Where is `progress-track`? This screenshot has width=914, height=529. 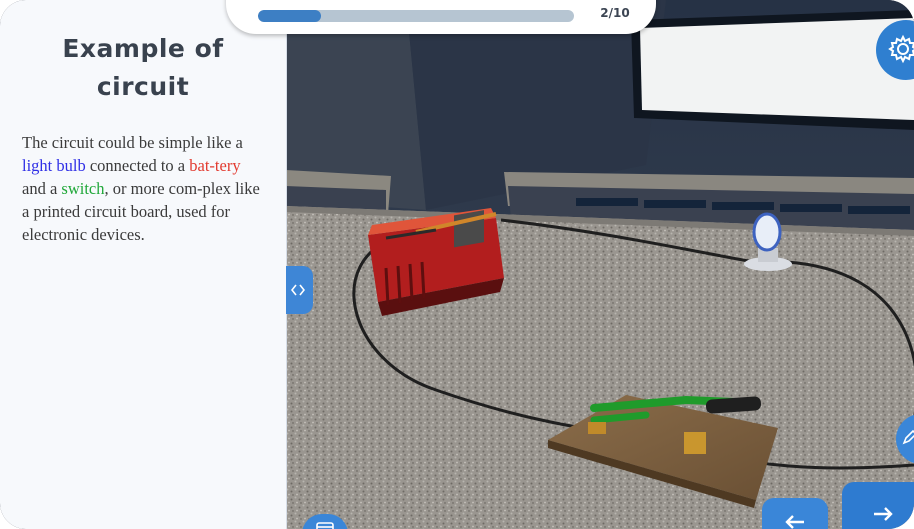 progress-track is located at coordinates (416, 16).